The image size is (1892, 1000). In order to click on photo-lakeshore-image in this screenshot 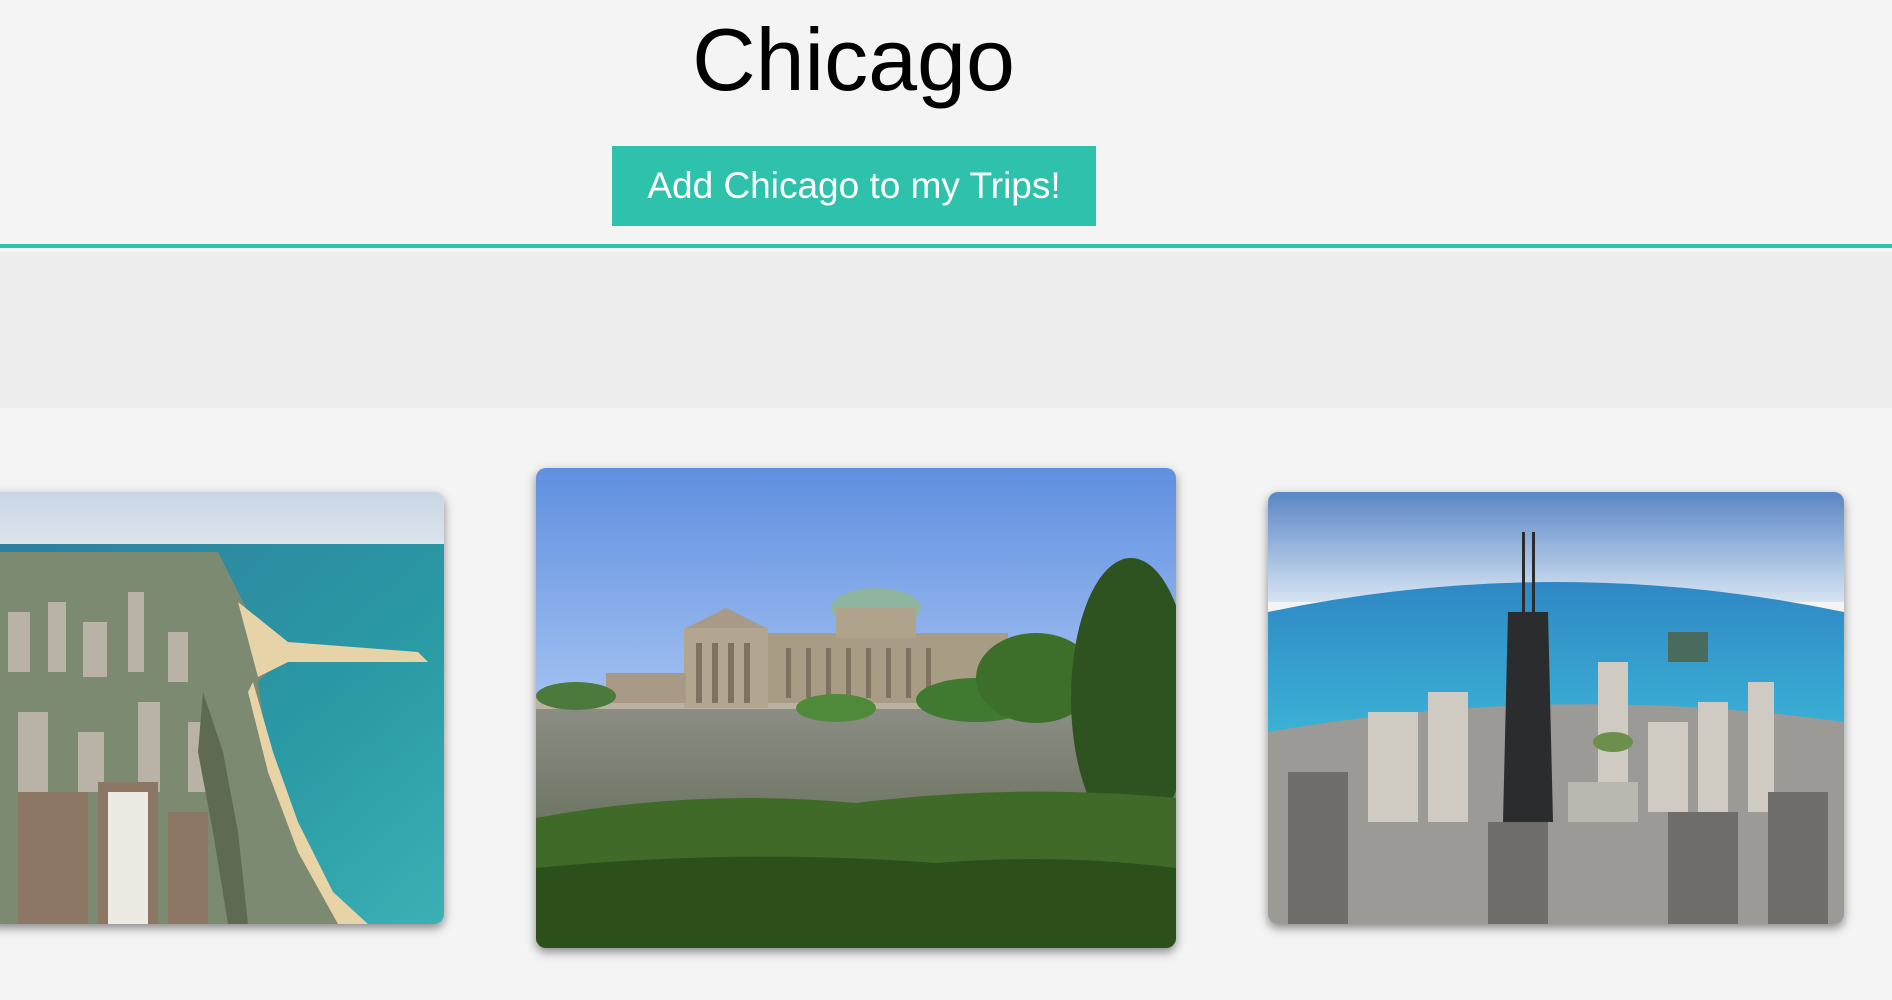, I will do `click(222, 708)`.